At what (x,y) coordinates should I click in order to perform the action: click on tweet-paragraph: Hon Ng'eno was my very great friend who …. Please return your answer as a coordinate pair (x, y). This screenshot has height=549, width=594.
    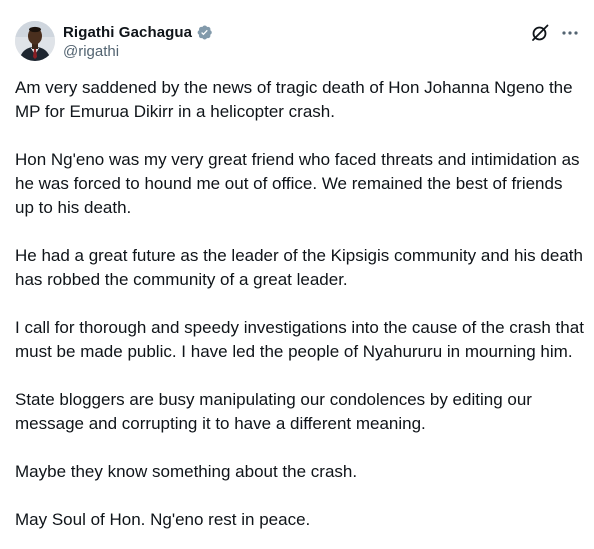
    Looking at the image, I should click on (297, 183).